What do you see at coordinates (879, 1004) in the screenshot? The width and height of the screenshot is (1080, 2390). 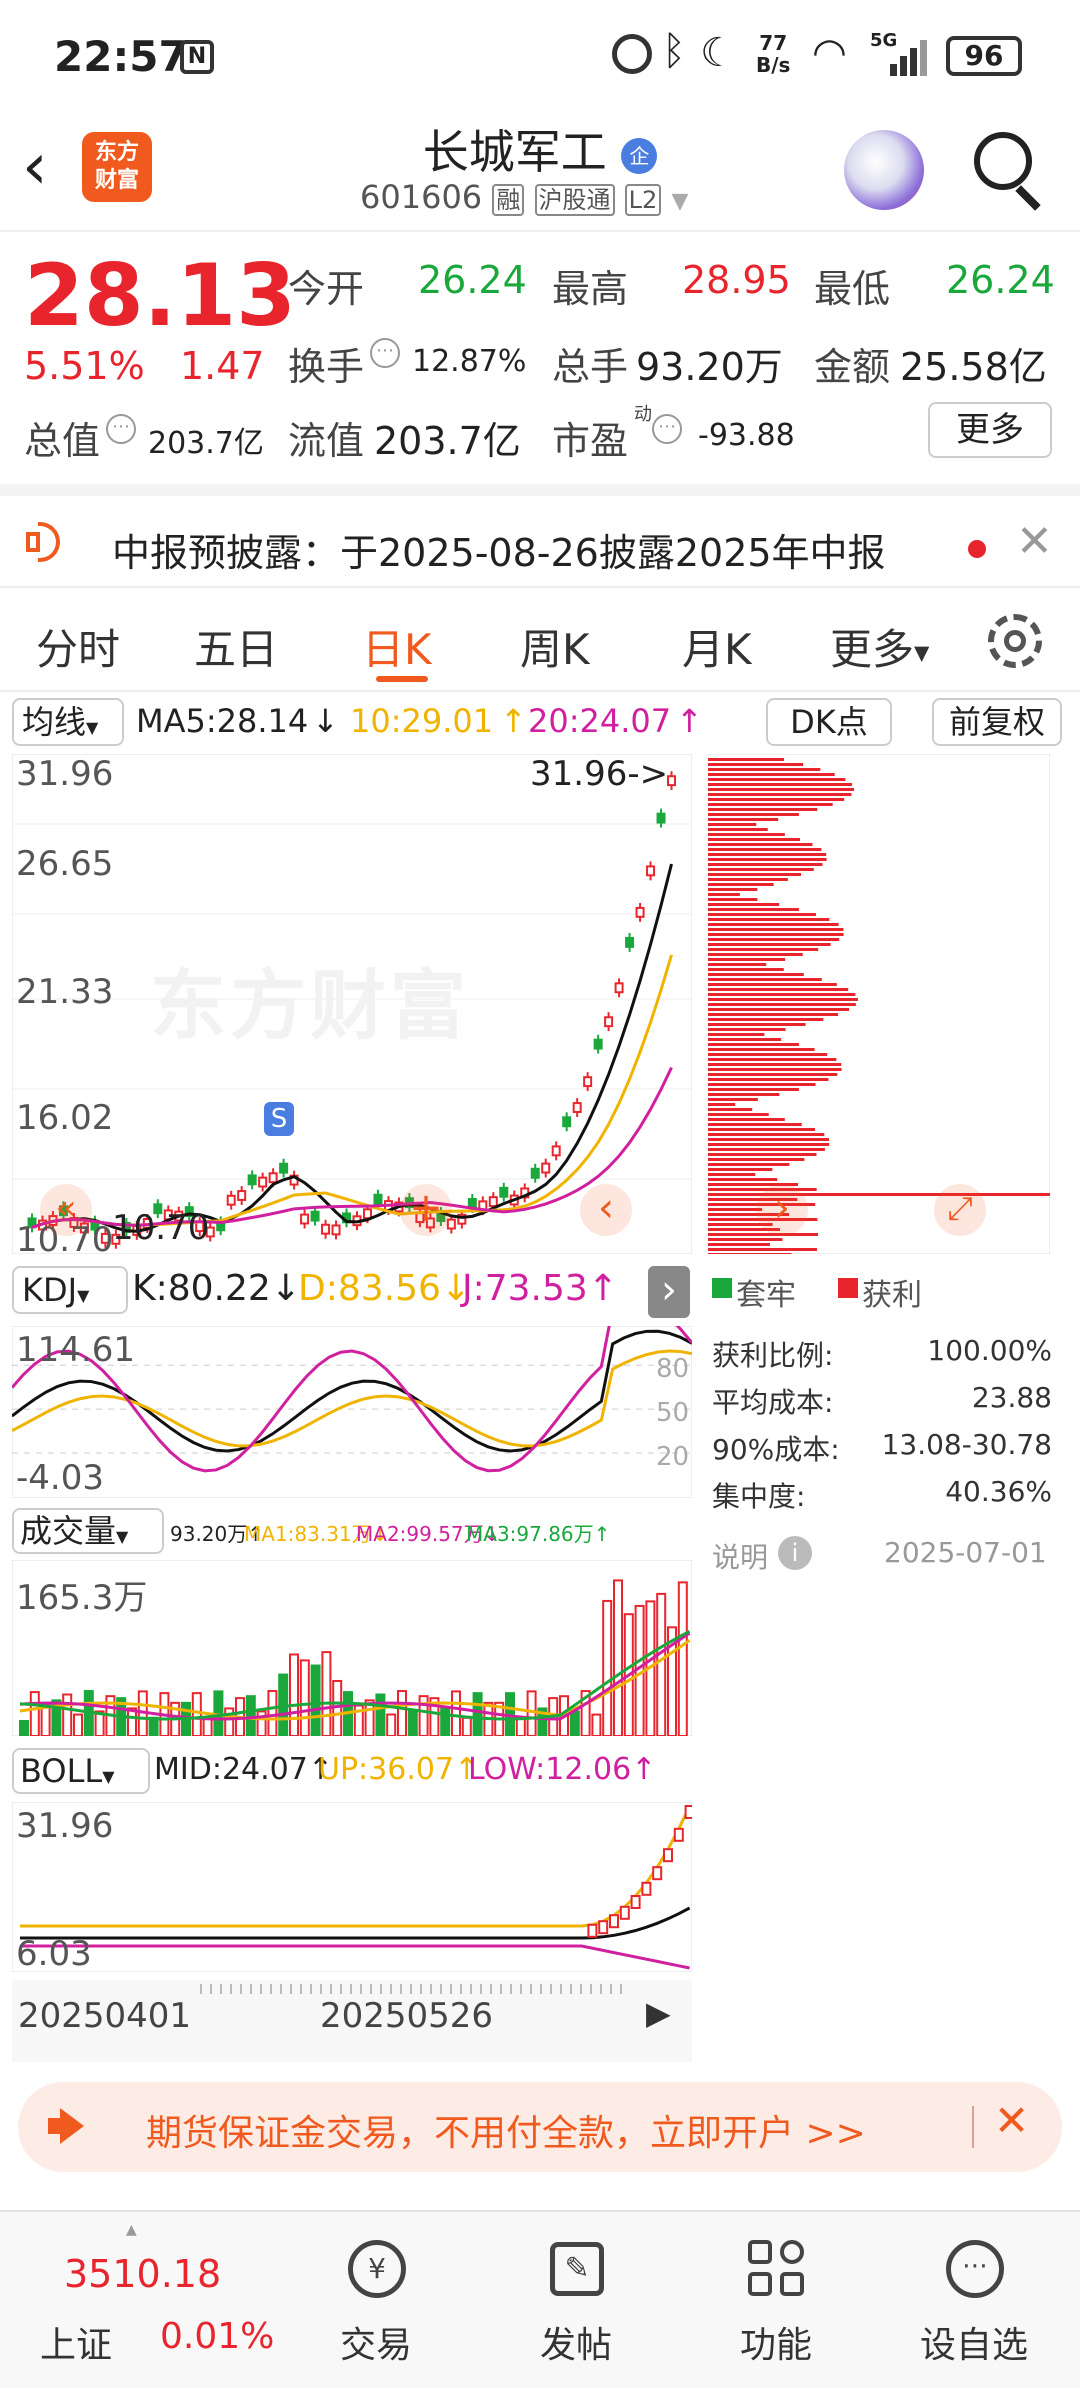 I see `chip-distribution` at bounding box center [879, 1004].